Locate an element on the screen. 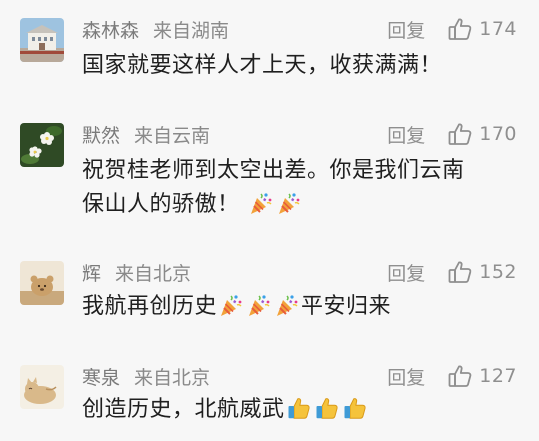 The height and width of the screenshot is (441, 539). comment-meta: 辉 来自北京 is located at coordinates (136, 272).